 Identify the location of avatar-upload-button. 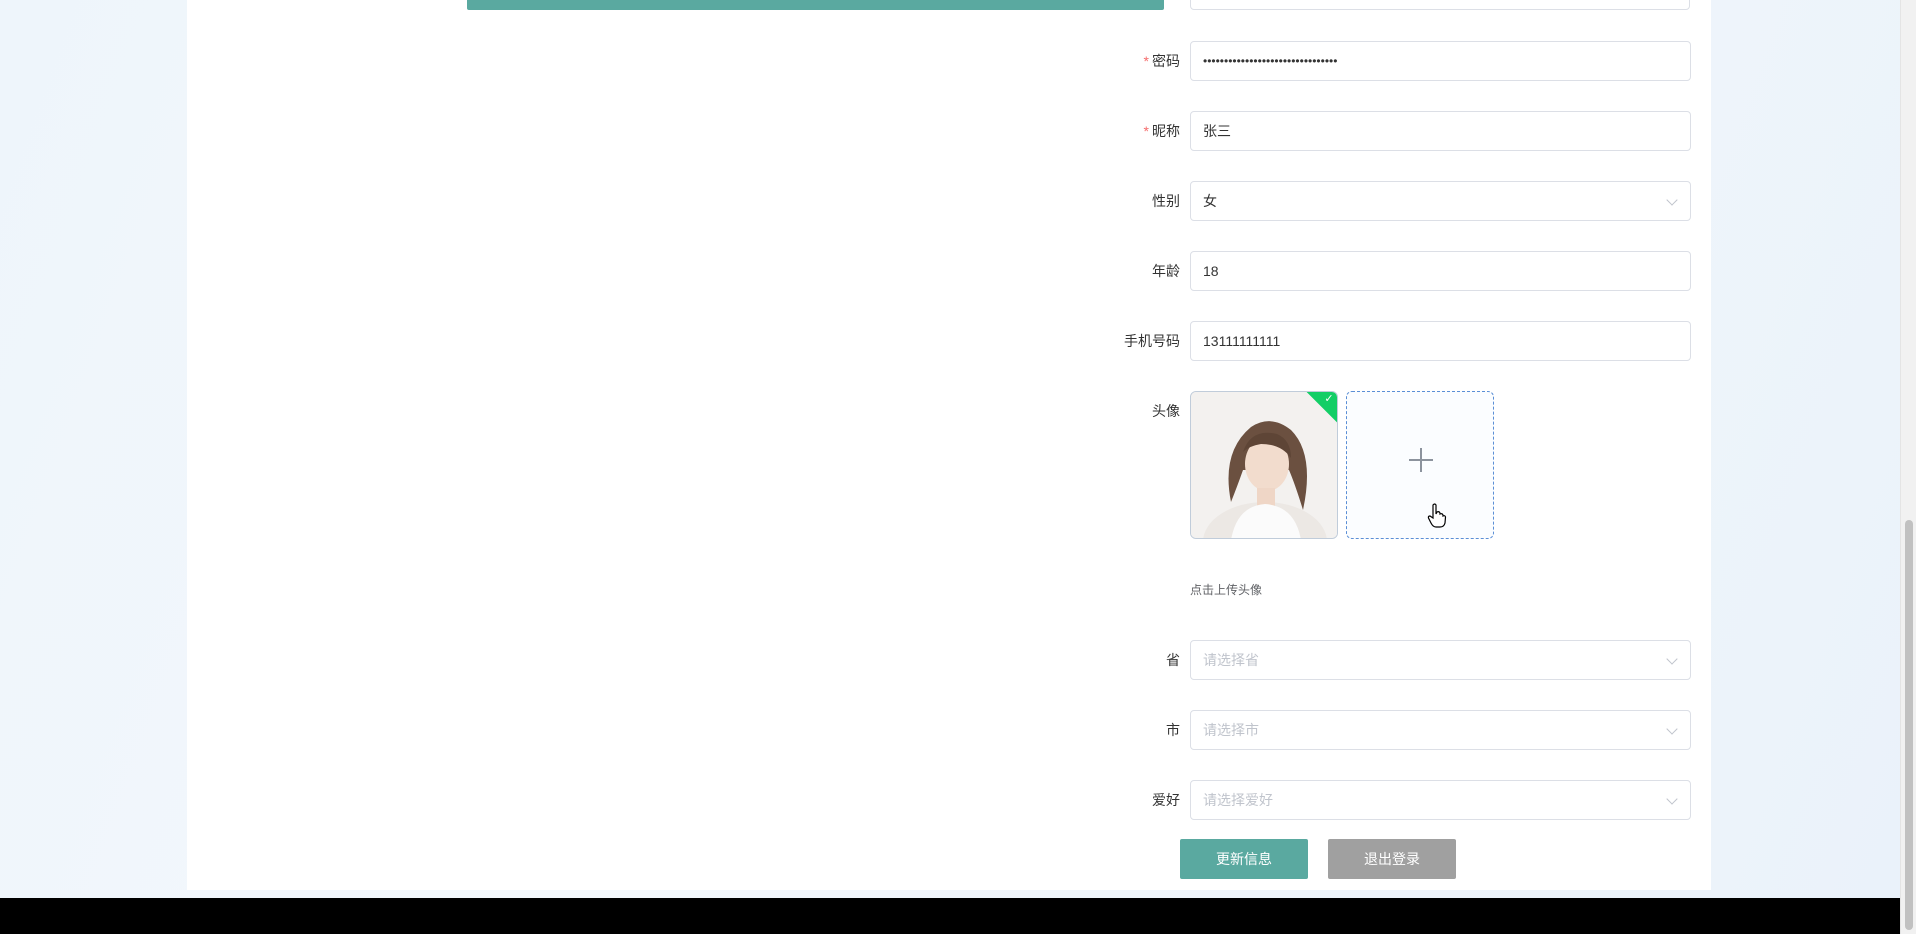
(1420, 465).